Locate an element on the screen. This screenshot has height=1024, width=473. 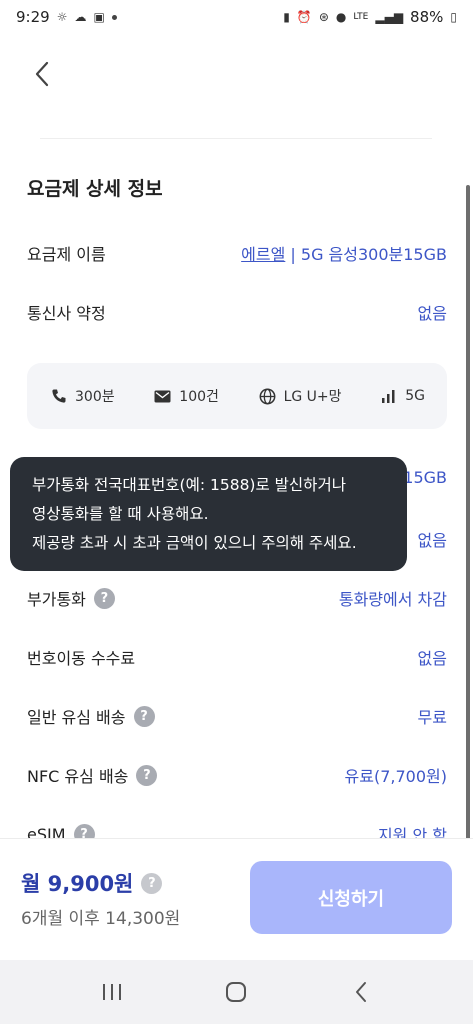
sms-value: 없음 is located at coordinates (432, 540).